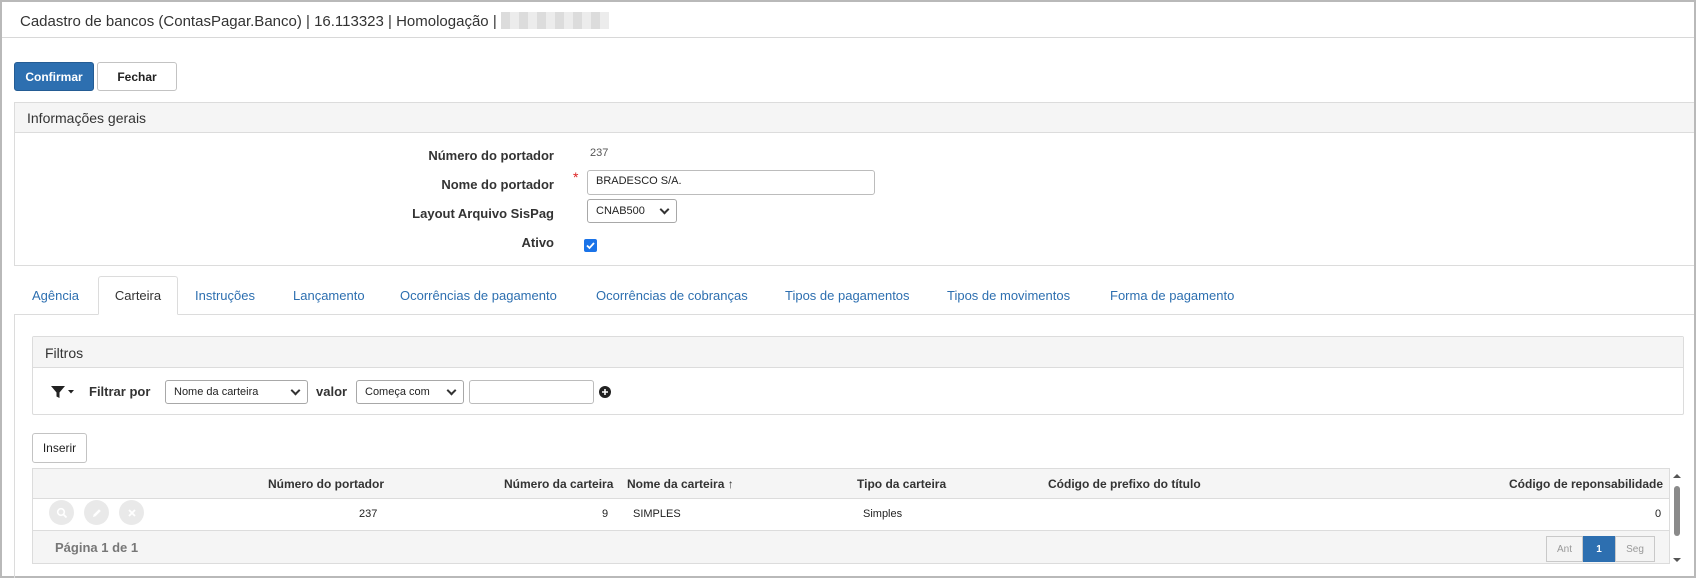  Describe the element at coordinates (55, 295) in the screenshot. I see `tab-agencia: Agência` at that location.